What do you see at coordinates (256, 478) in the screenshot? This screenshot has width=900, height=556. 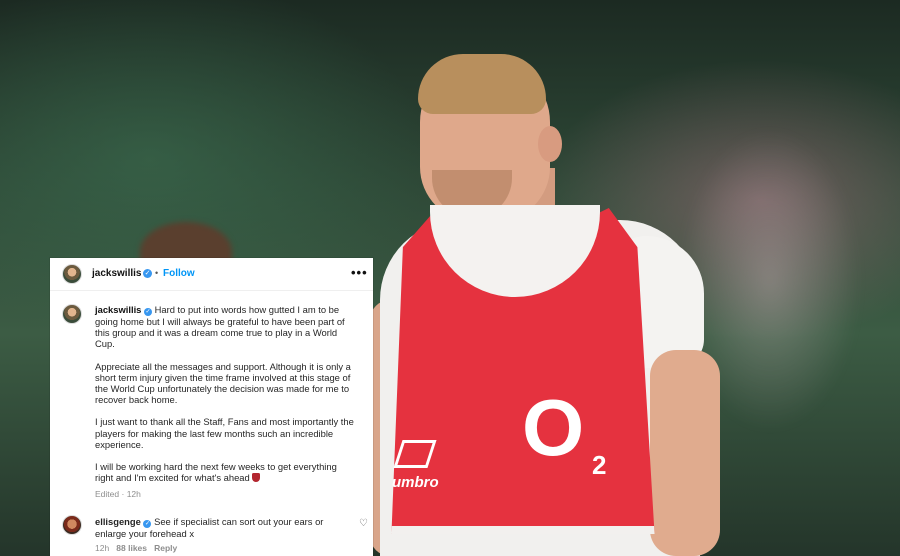 I see `red-heart-emoji-icon` at bounding box center [256, 478].